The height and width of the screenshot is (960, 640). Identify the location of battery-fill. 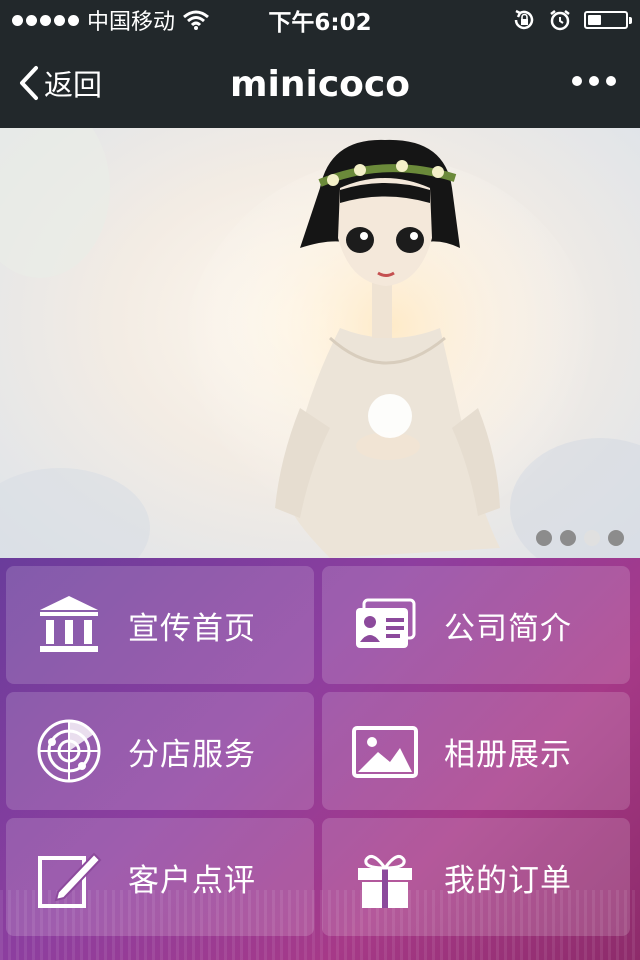
(594, 20).